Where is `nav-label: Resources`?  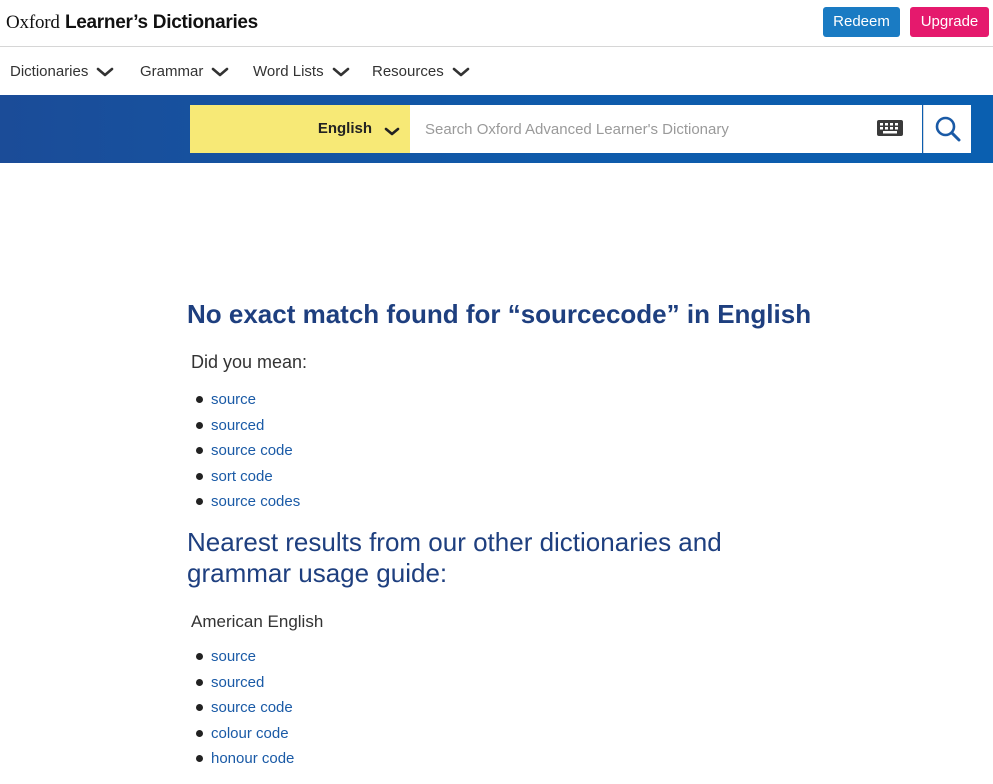 nav-label: Resources is located at coordinates (408, 71).